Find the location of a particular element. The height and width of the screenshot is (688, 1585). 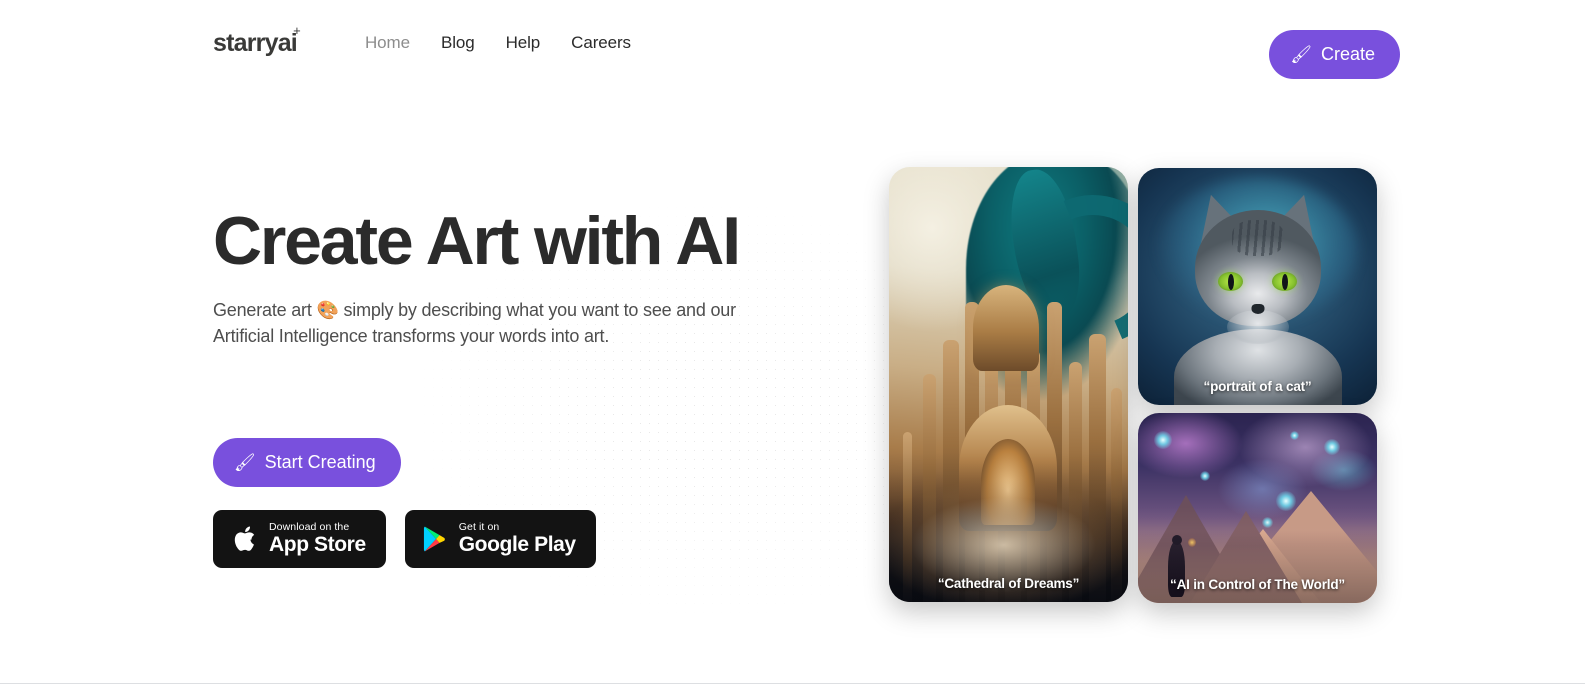

google-play-text: Get it on Google Play is located at coordinates (517, 539).